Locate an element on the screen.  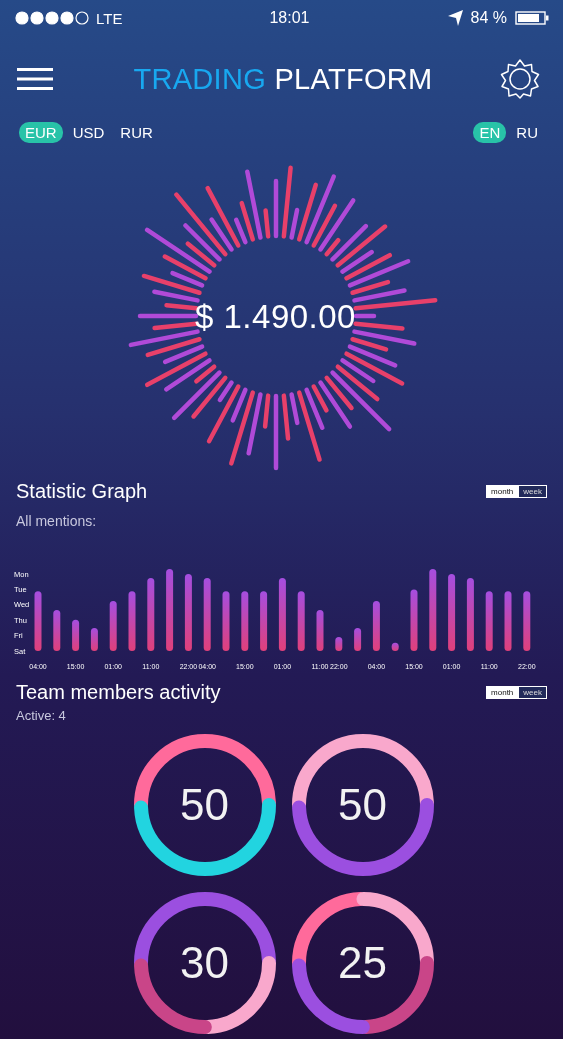
title-accent: TRADING is located at coordinates (200, 78).